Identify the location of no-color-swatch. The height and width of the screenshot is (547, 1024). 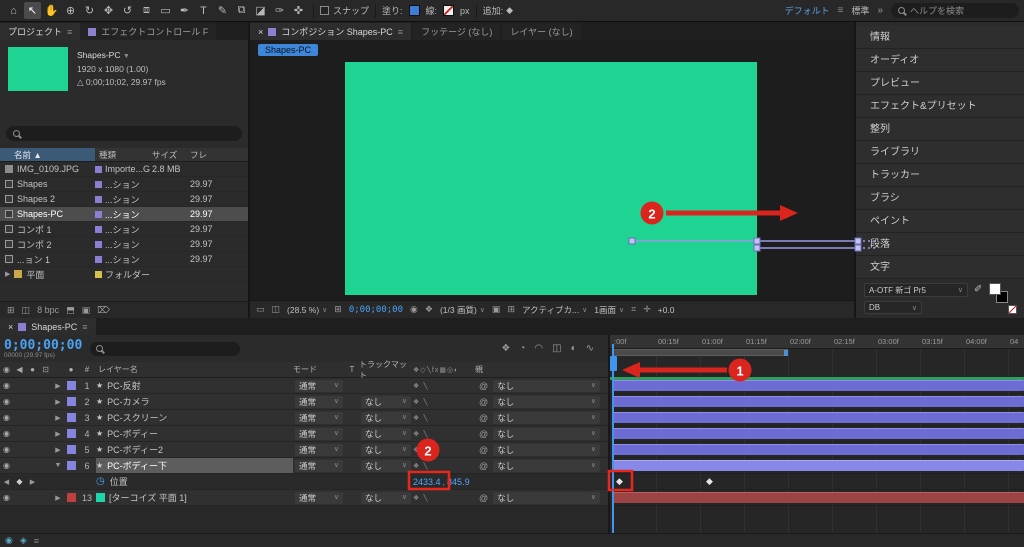
(1012, 309).